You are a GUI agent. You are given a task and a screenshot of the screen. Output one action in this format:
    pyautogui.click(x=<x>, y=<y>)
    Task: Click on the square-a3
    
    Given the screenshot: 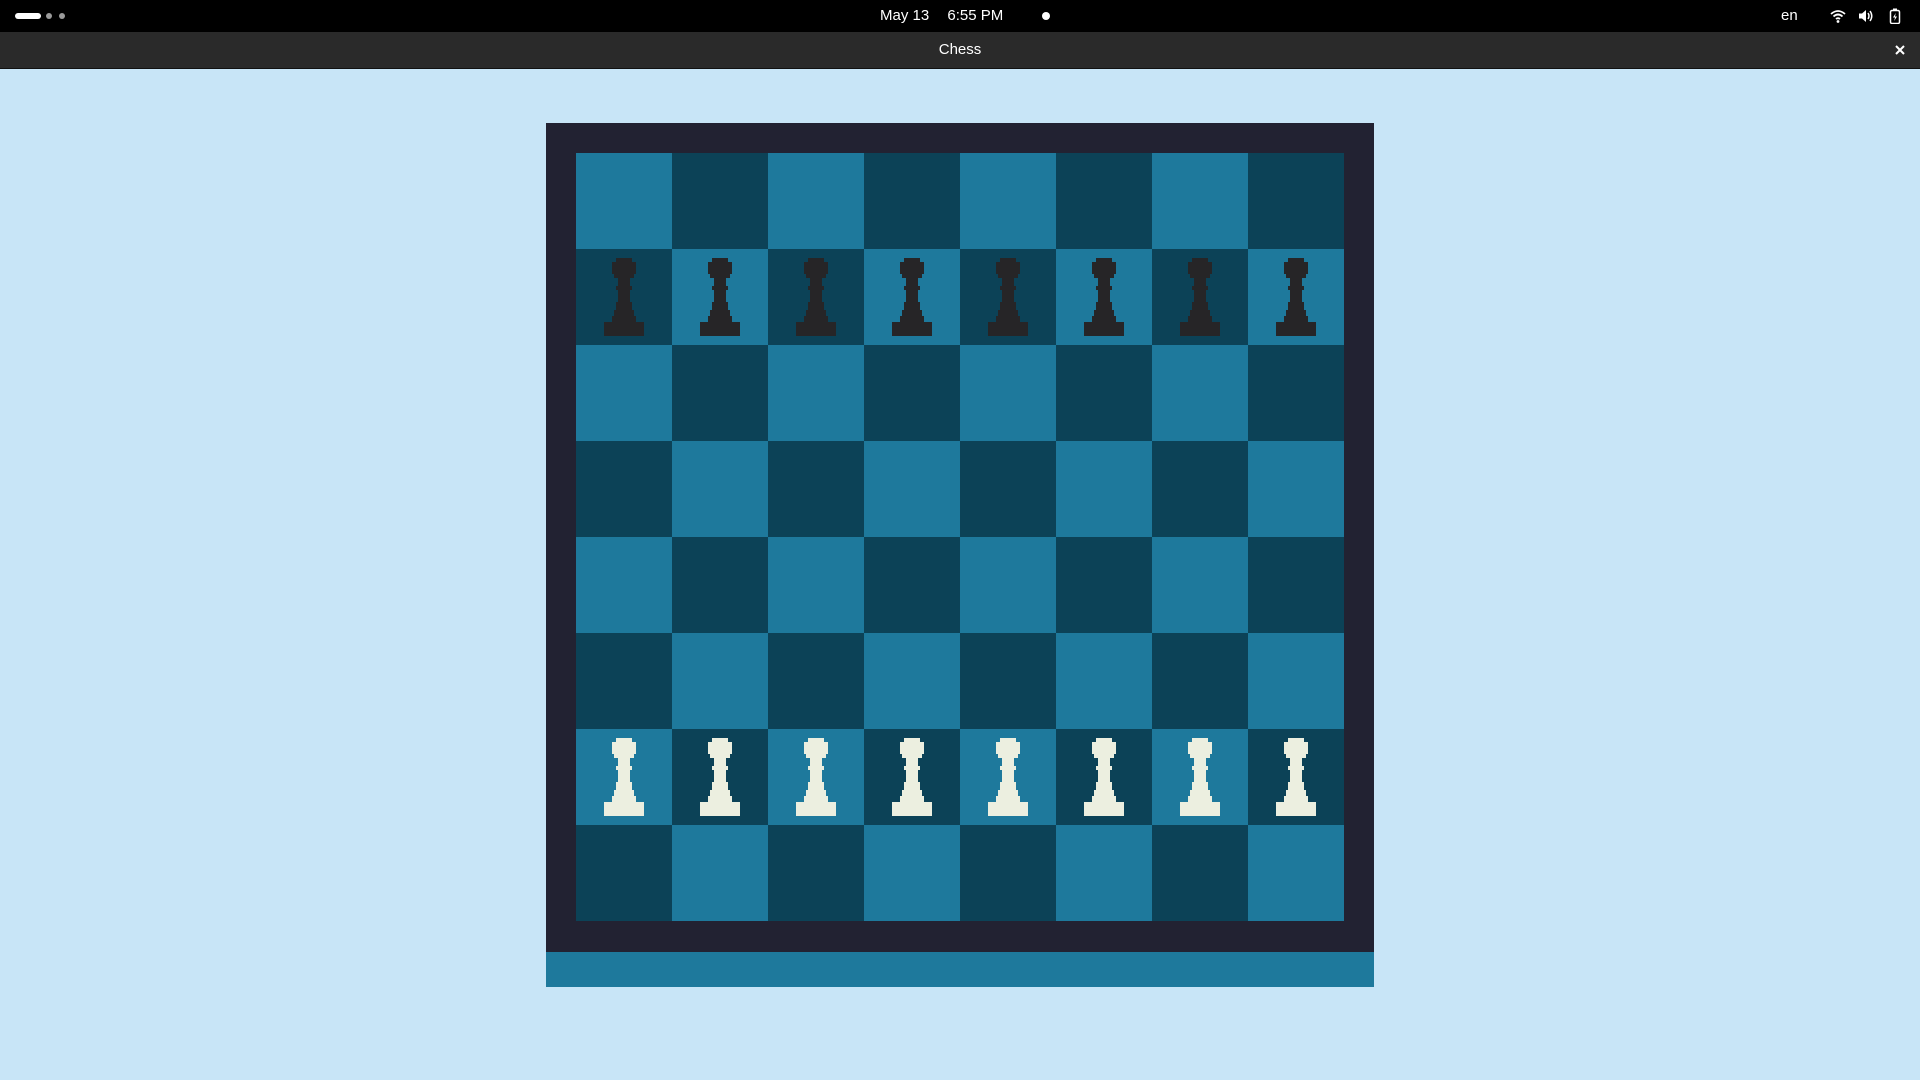 What is the action you would take?
    pyautogui.click(x=624, y=681)
    